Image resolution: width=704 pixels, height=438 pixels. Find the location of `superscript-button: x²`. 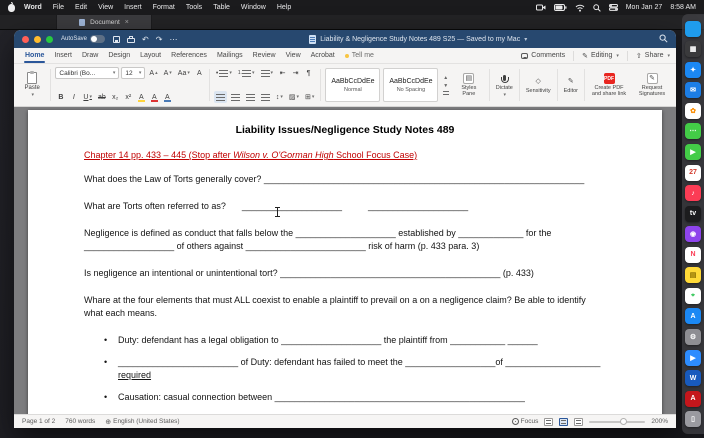

superscript-button: x² is located at coordinates (128, 97).